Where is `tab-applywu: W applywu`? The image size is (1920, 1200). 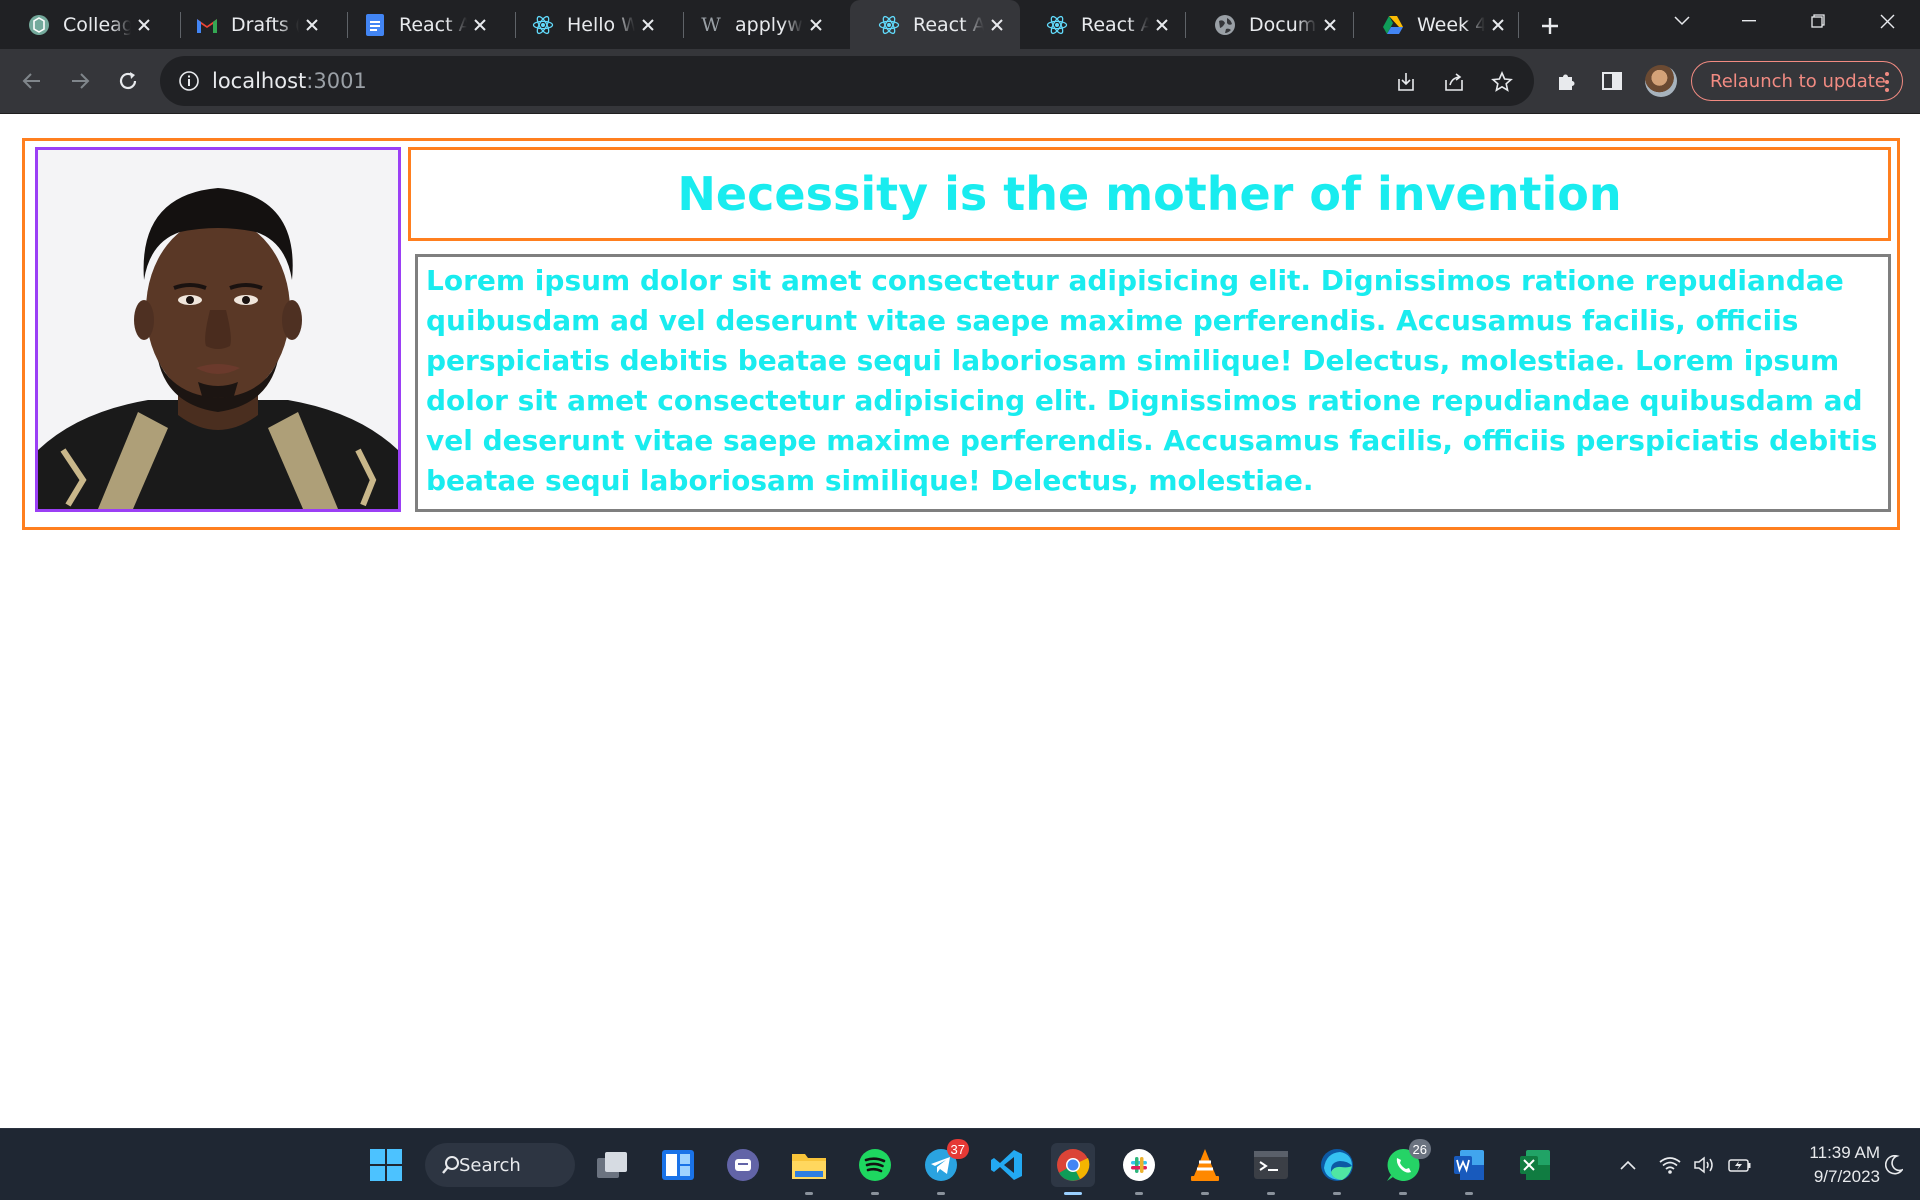 tab-applywu: W applywu is located at coordinates (755, 24).